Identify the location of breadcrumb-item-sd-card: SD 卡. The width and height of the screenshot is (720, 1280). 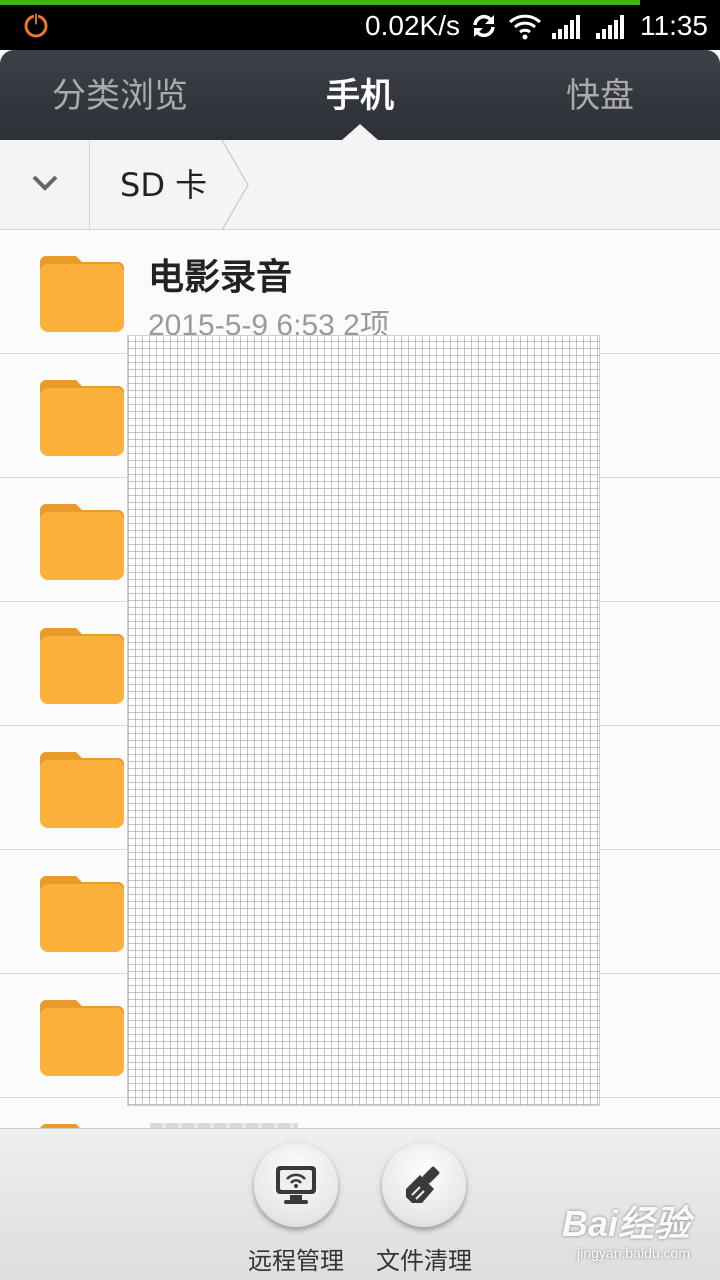
(170, 185).